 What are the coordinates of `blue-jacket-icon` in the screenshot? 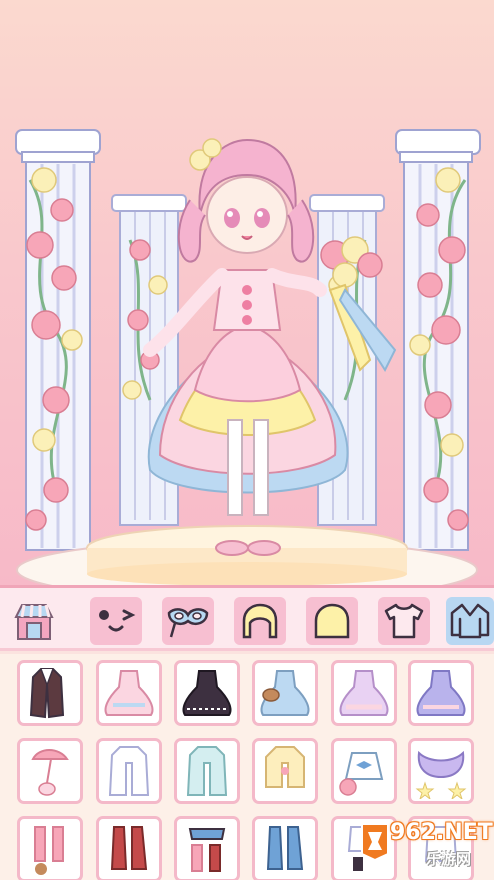 It's located at (285, 848).